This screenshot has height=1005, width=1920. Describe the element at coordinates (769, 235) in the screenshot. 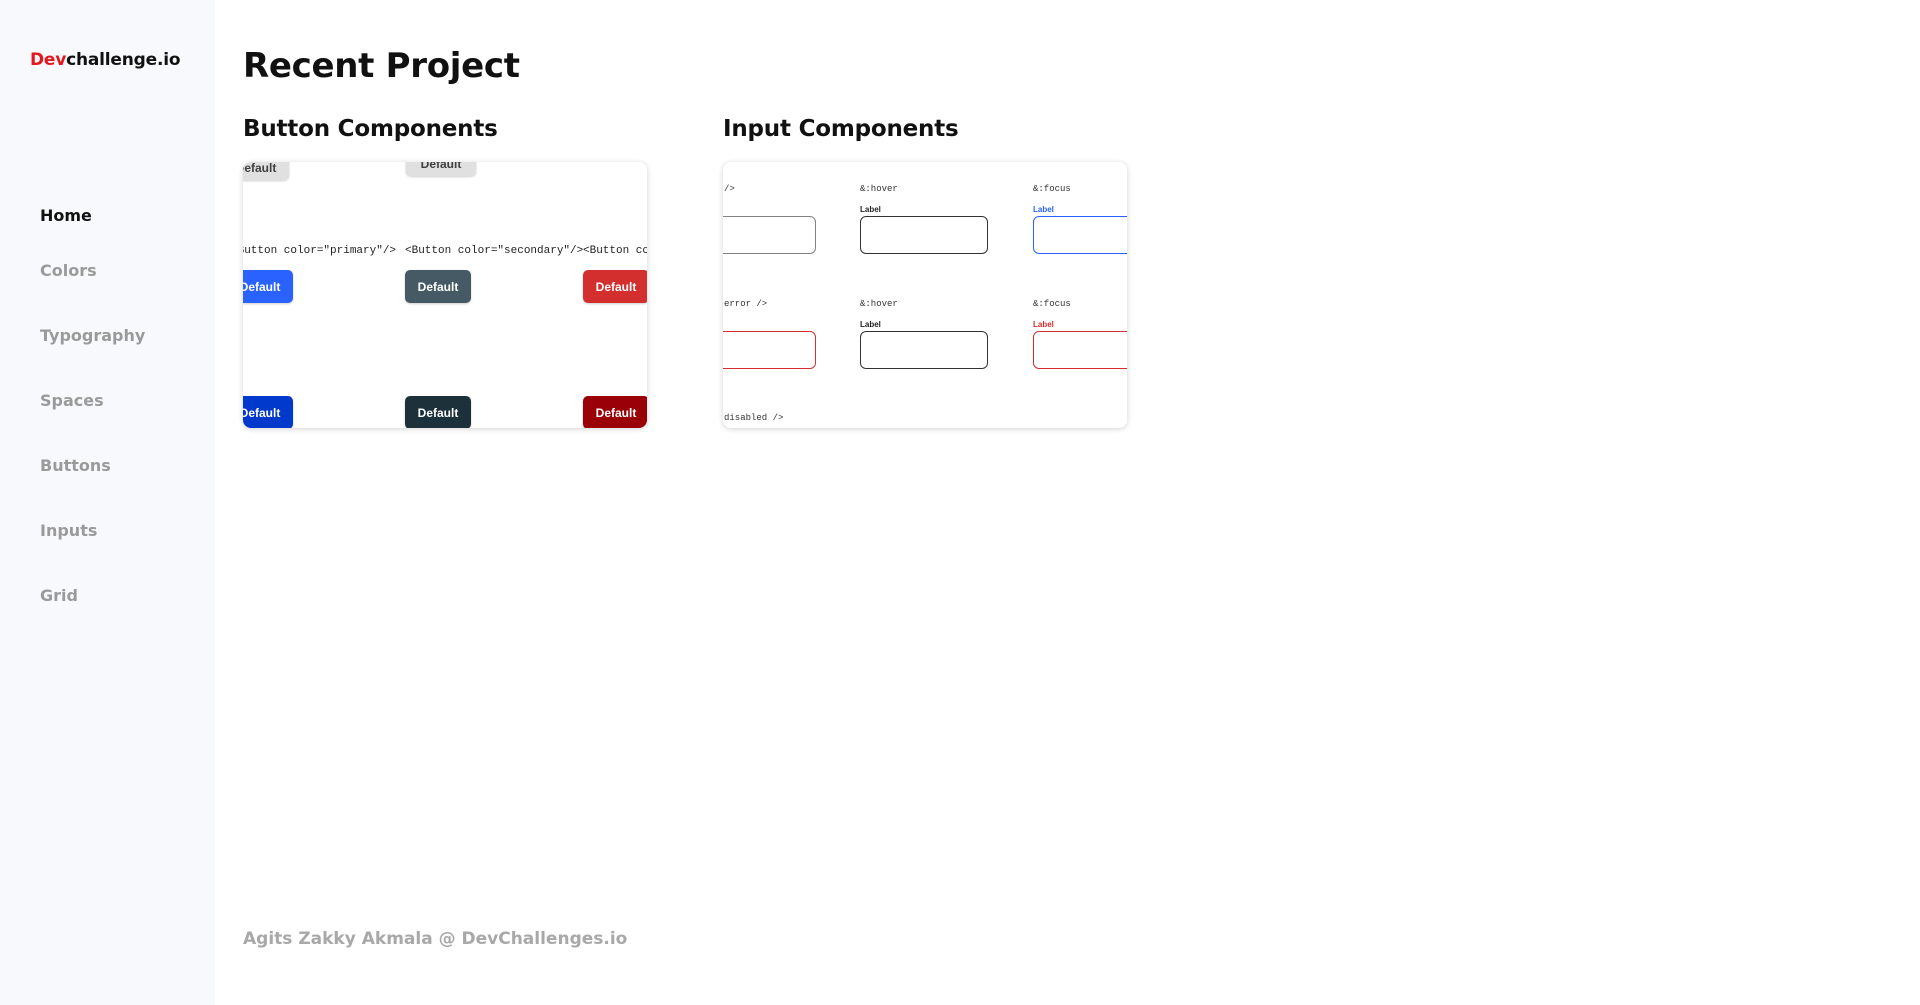

I see `preview-input-box` at that location.